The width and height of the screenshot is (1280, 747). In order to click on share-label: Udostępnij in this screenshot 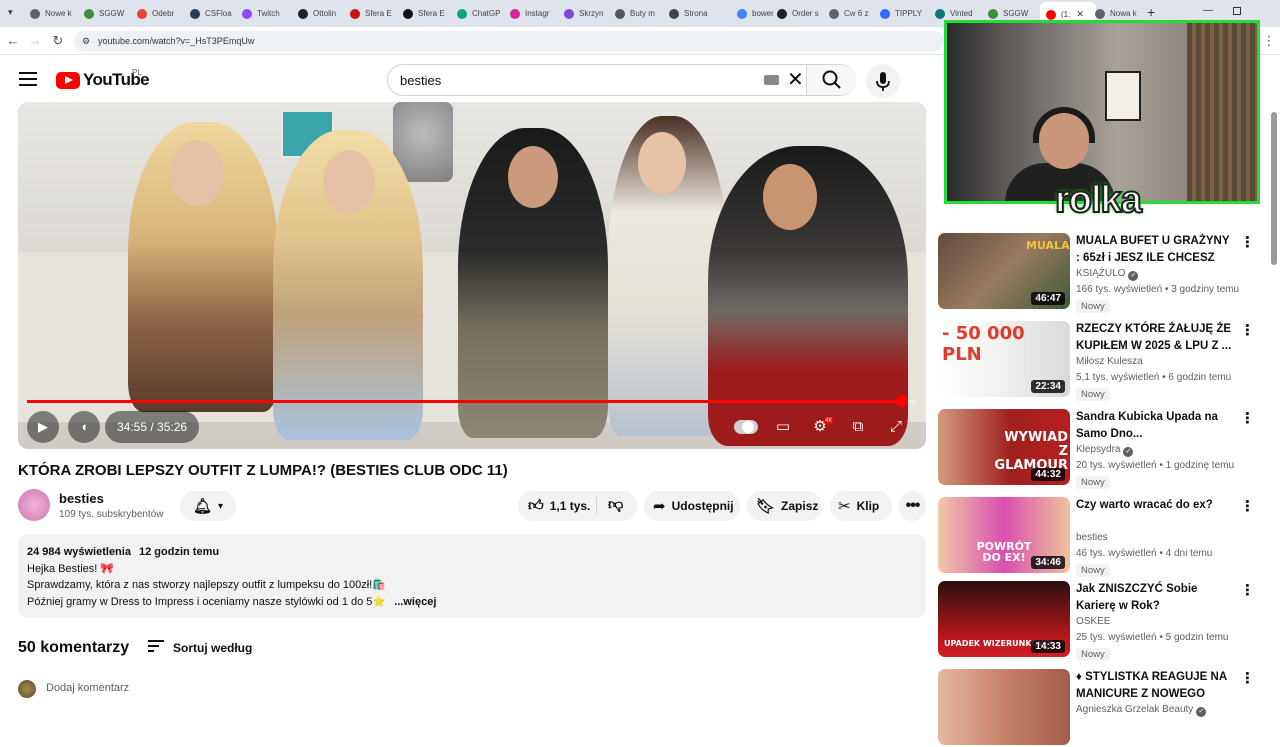, I will do `click(702, 506)`.